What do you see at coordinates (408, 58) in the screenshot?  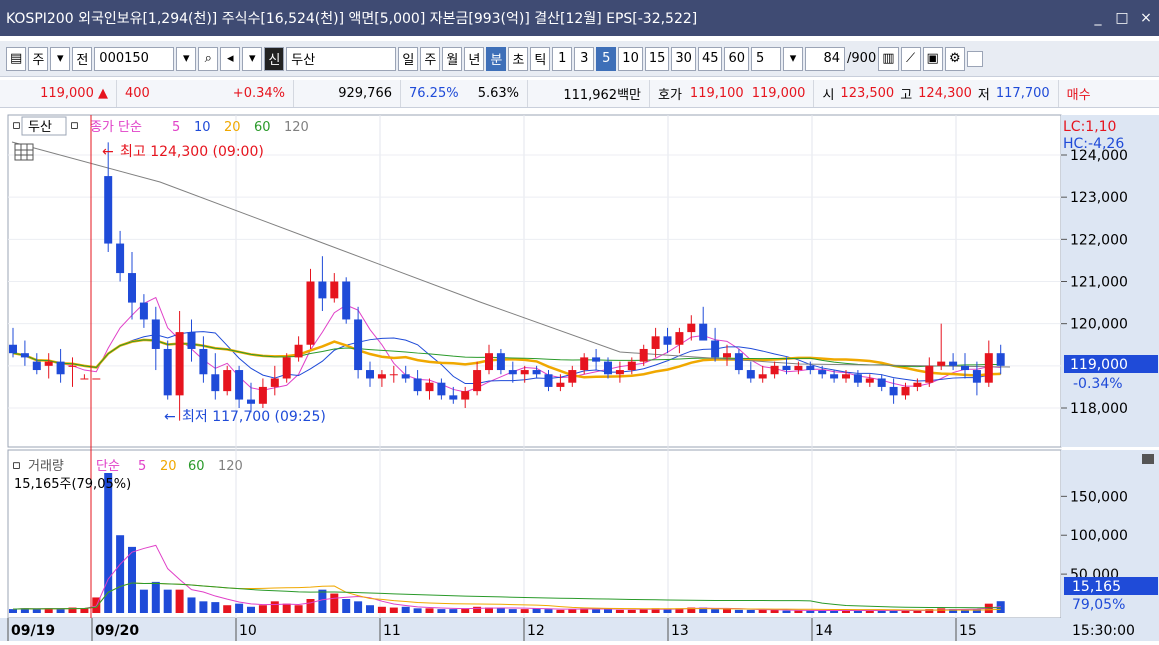 I see `period-tab-day: 일` at bounding box center [408, 58].